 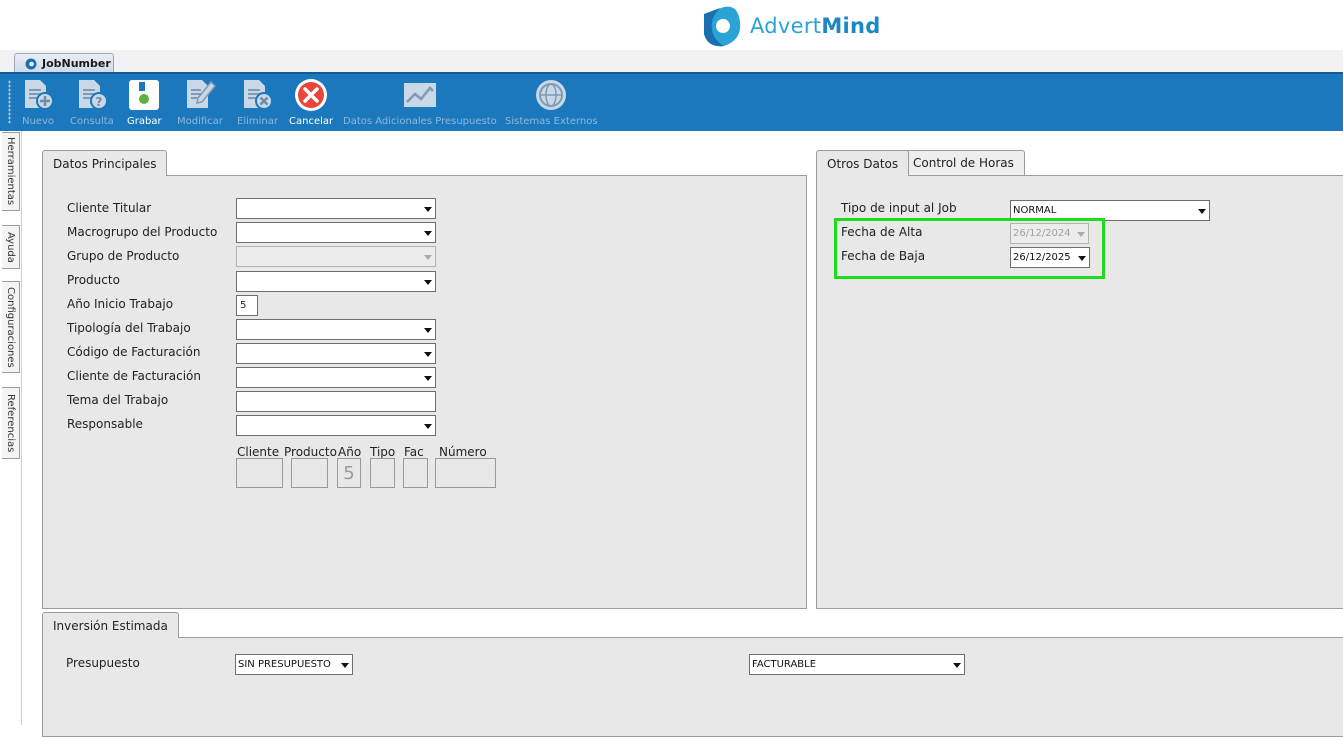 I want to click on producto-label: Producto, so click(x=93, y=280).